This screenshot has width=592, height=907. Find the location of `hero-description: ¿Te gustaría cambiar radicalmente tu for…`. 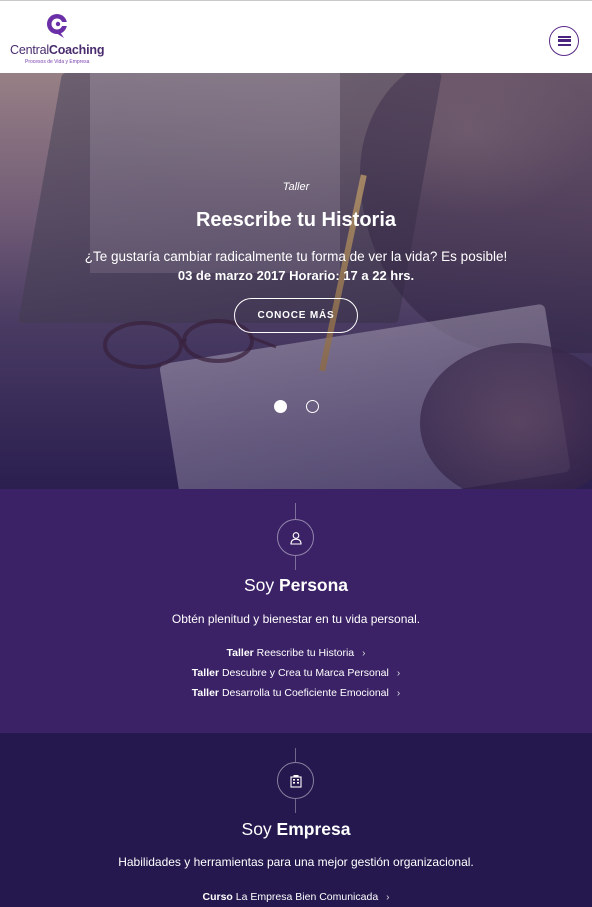

hero-description: ¿Te gustaría cambiar radicalmente tu for… is located at coordinates (296, 256).